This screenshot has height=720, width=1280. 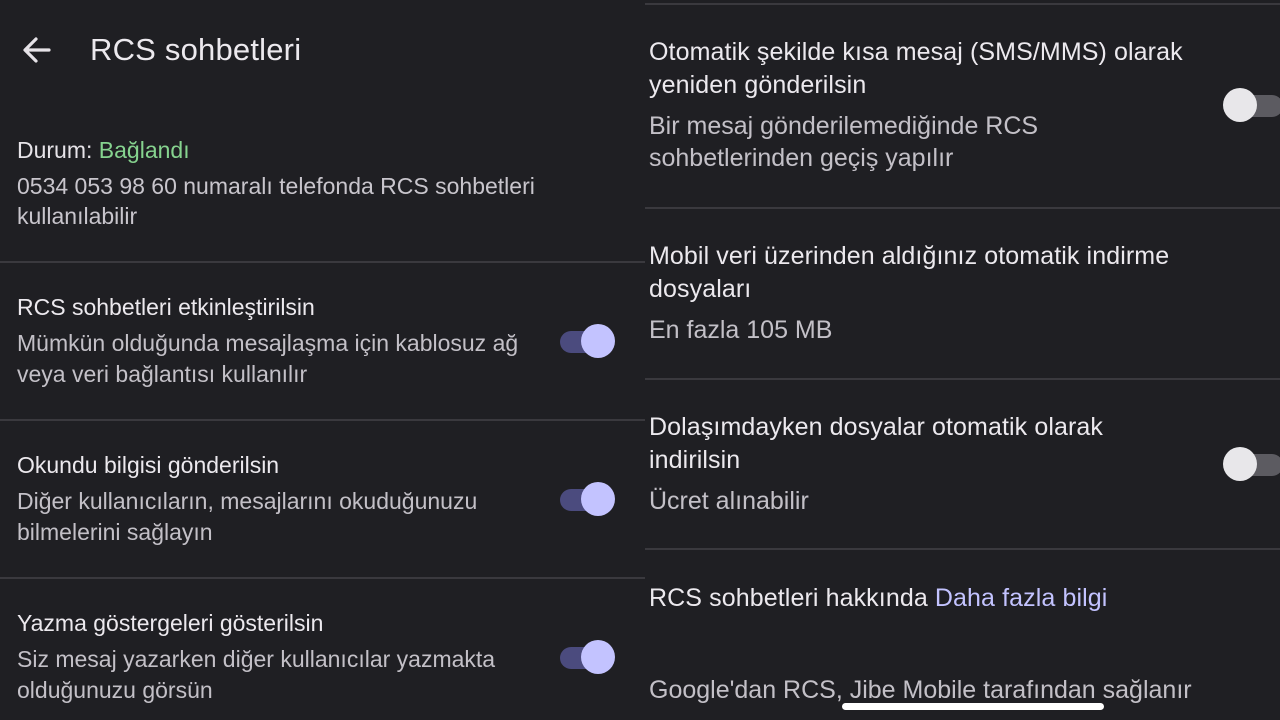 I want to click on page-title: RCS sohbetleri, so click(x=196, y=49).